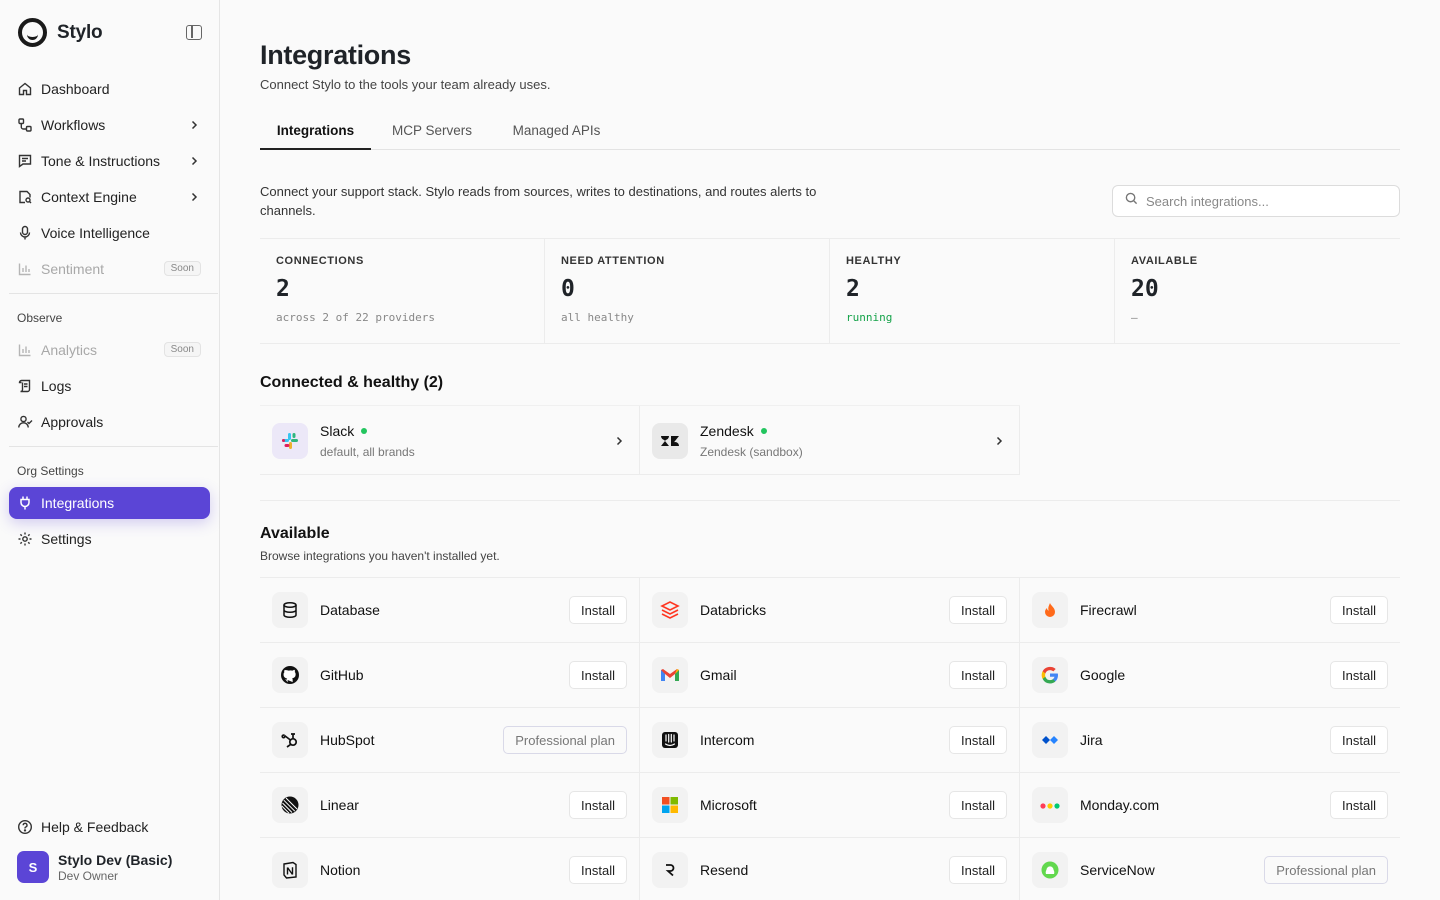  What do you see at coordinates (432, 130) in the screenshot?
I see `tab-mcp-servers: MCP Servers` at bounding box center [432, 130].